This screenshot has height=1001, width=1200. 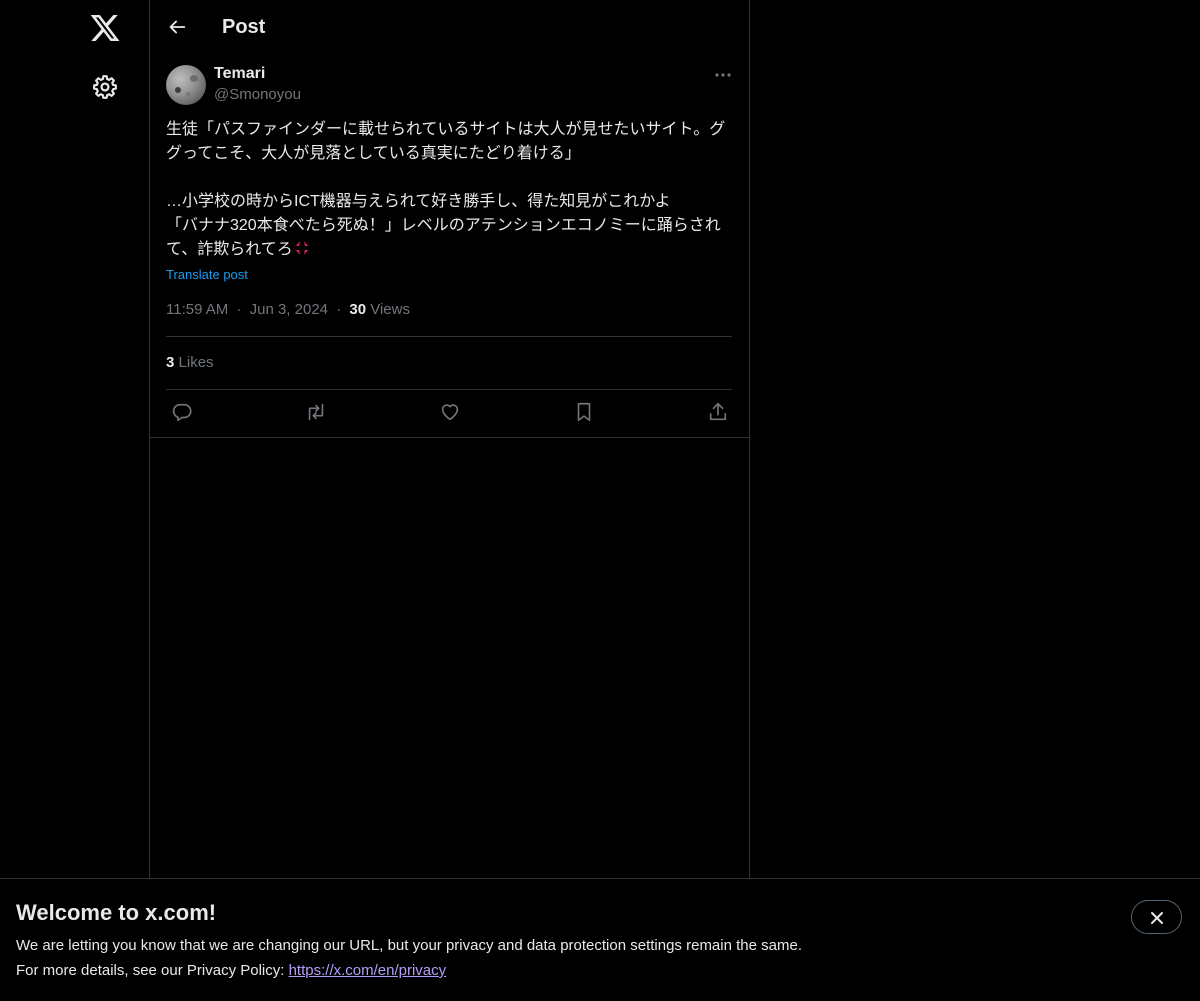 I want to click on post-time: 11:59 AM, so click(x=197, y=309).